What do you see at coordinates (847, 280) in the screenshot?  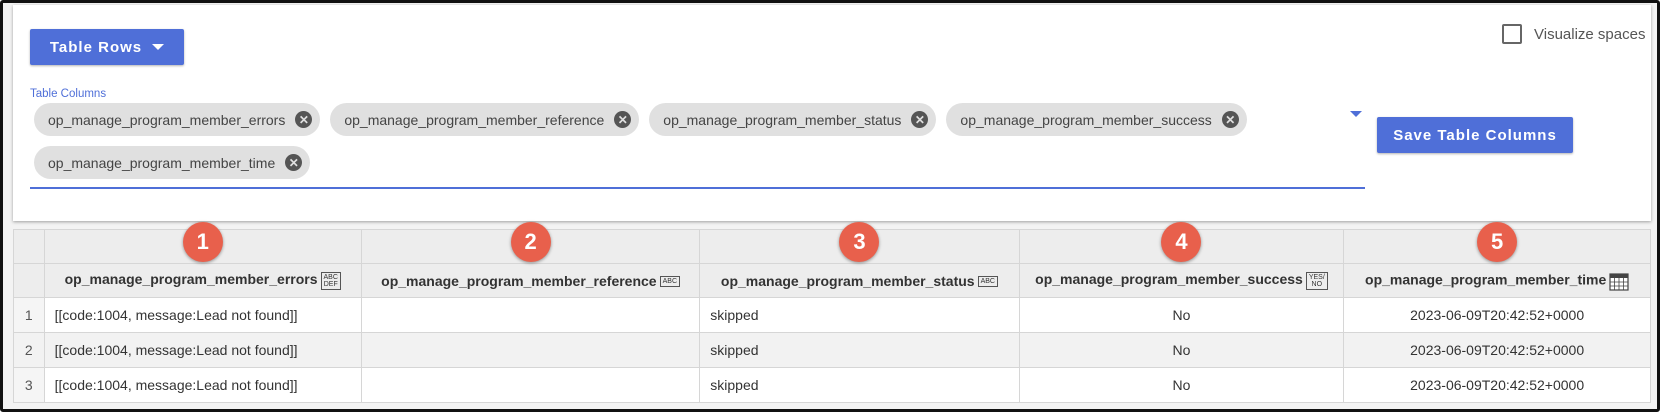 I see `column-header-label: op_manage_program_member_status` at bounding box center [847, 280].